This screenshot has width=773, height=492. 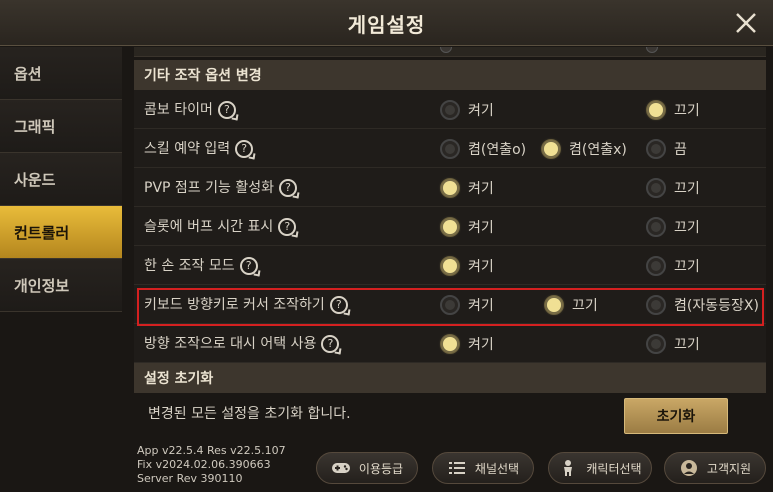 I want to click on customer-support-button: 고객지원, so click(x=715, y=468).